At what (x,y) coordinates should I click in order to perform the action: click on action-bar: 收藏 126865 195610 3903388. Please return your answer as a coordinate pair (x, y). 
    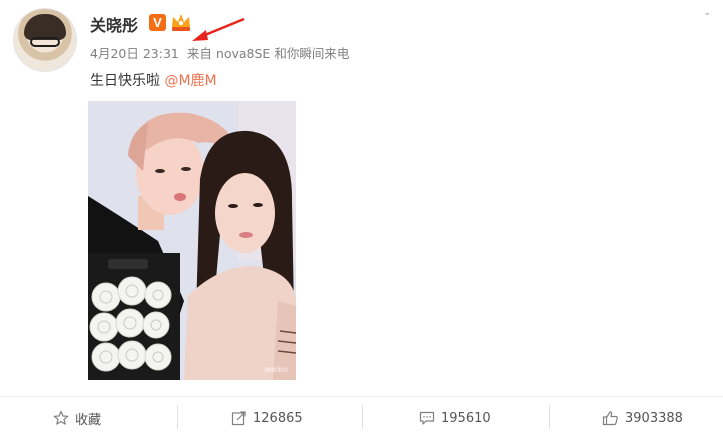
    Looking at the image, I should click on (361, 416).